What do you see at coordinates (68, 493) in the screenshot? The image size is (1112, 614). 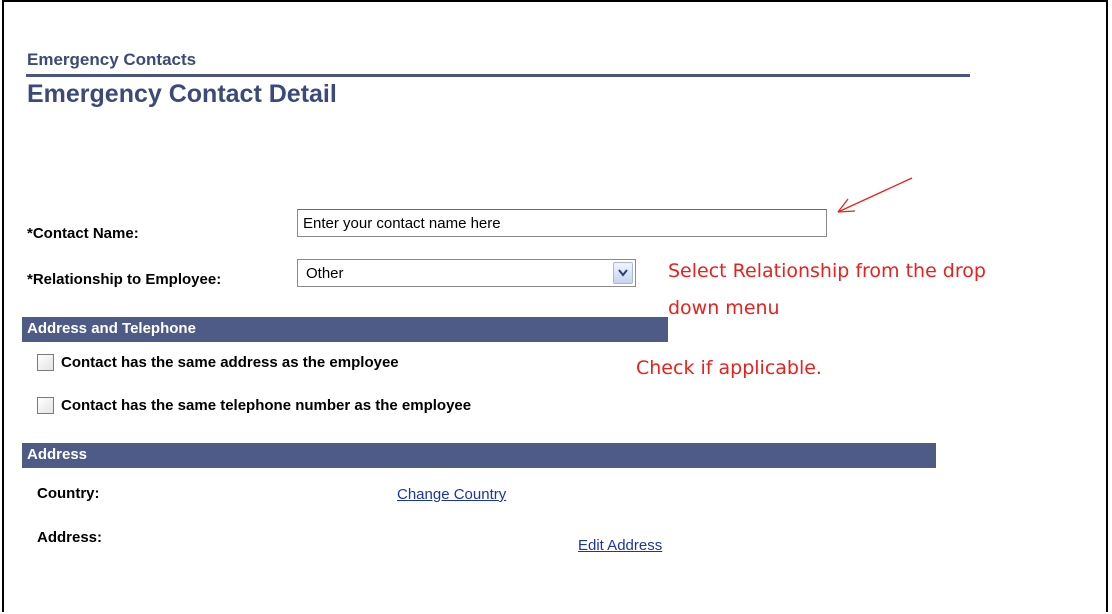 I see `country-label: Country:` at bounding box center [68, 493].